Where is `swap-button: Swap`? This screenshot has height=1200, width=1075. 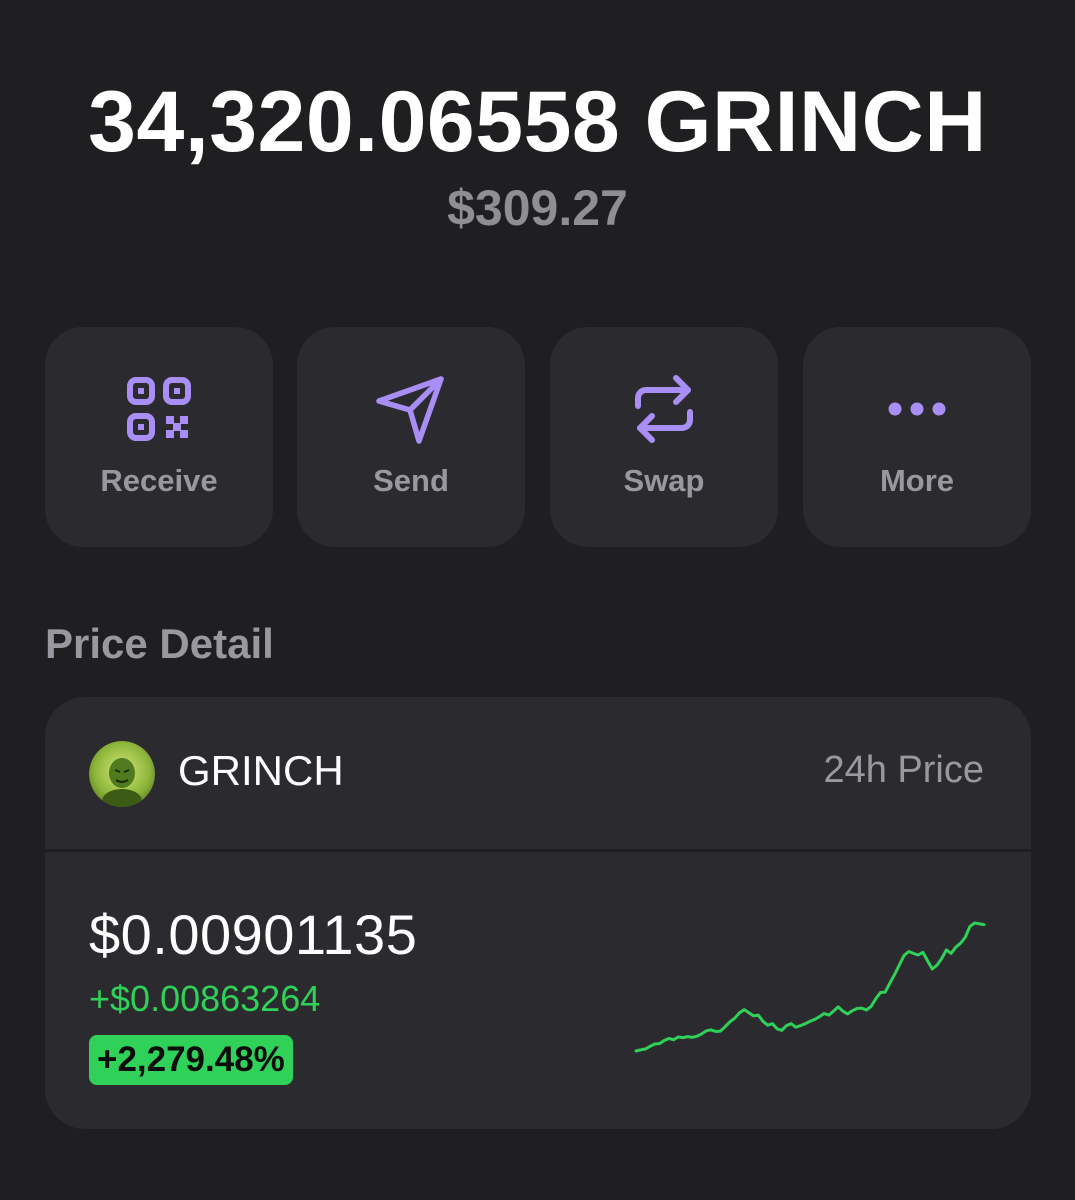 swap-button: Swap is located at coordinates (664, 437).